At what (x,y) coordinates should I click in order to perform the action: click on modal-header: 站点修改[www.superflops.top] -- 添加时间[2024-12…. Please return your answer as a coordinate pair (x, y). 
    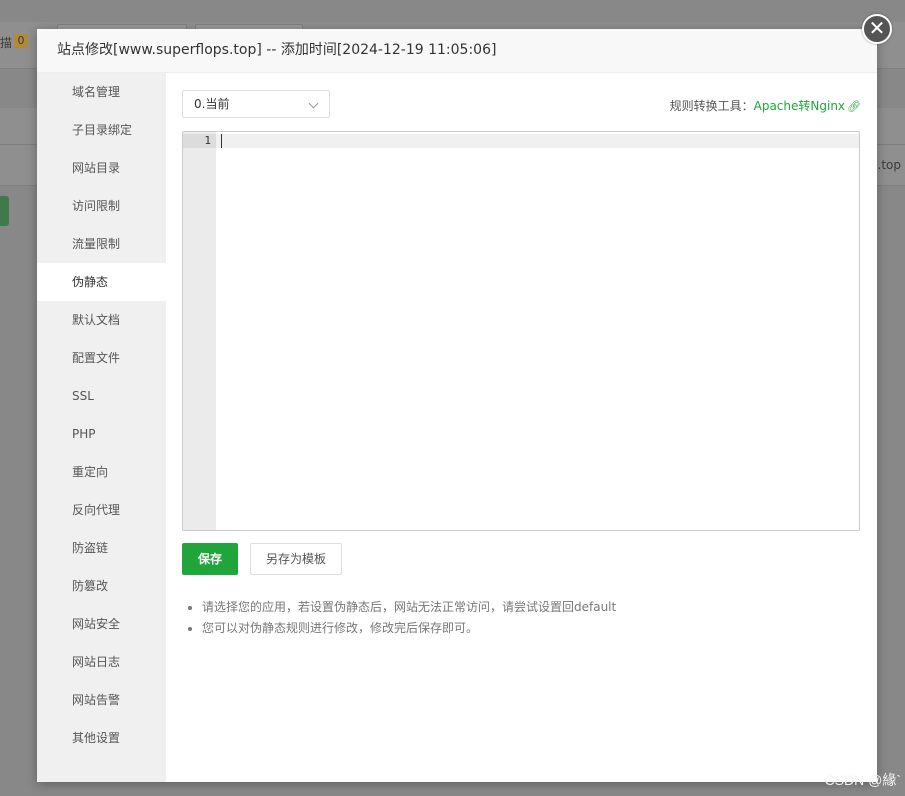
    Looking at the image, I should click on (457, 51).